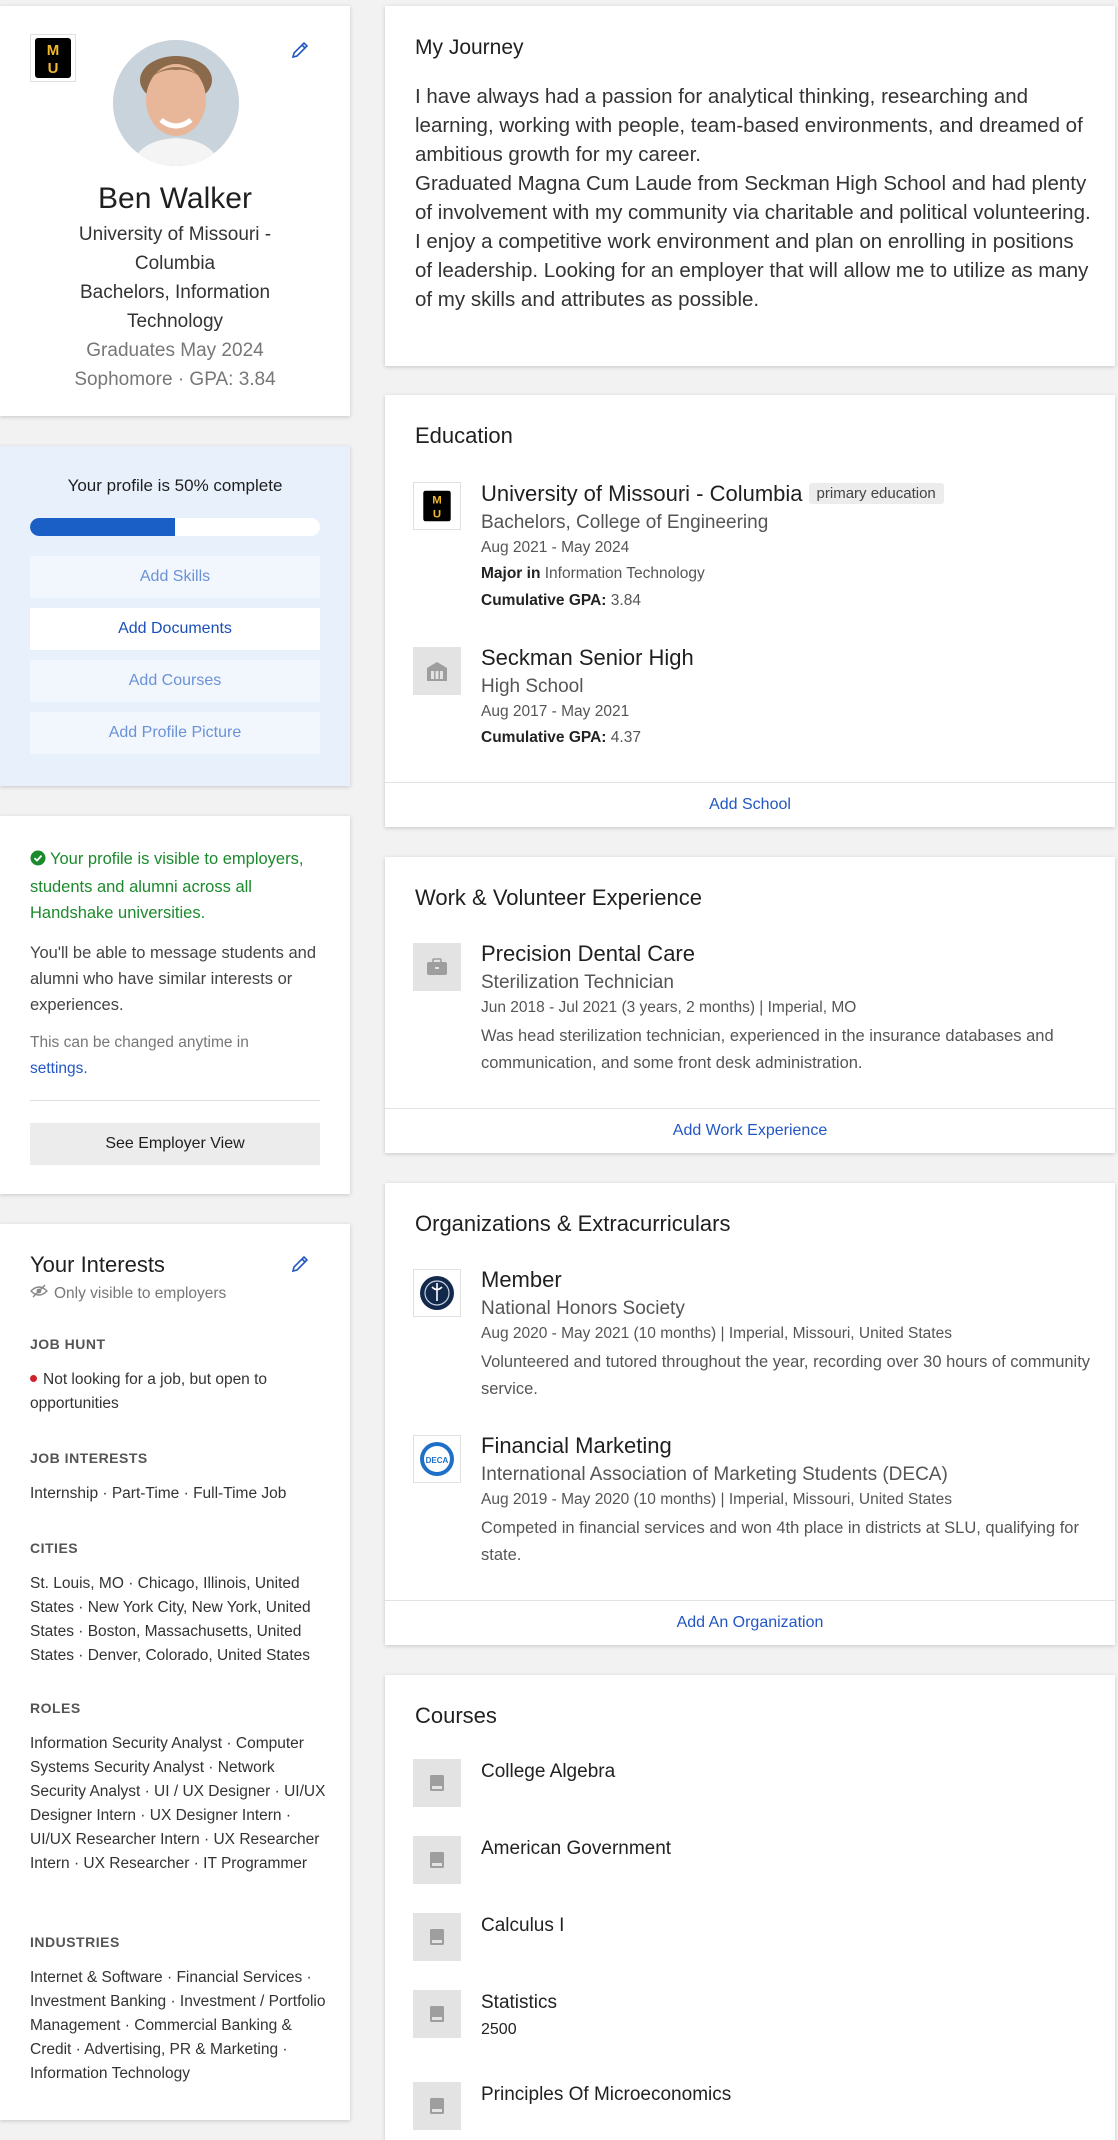 The width and height of the screenshot is (1118, 2140). I want to click on organizations-title: Organizations & Extracurriculars, so click(573, 1223).